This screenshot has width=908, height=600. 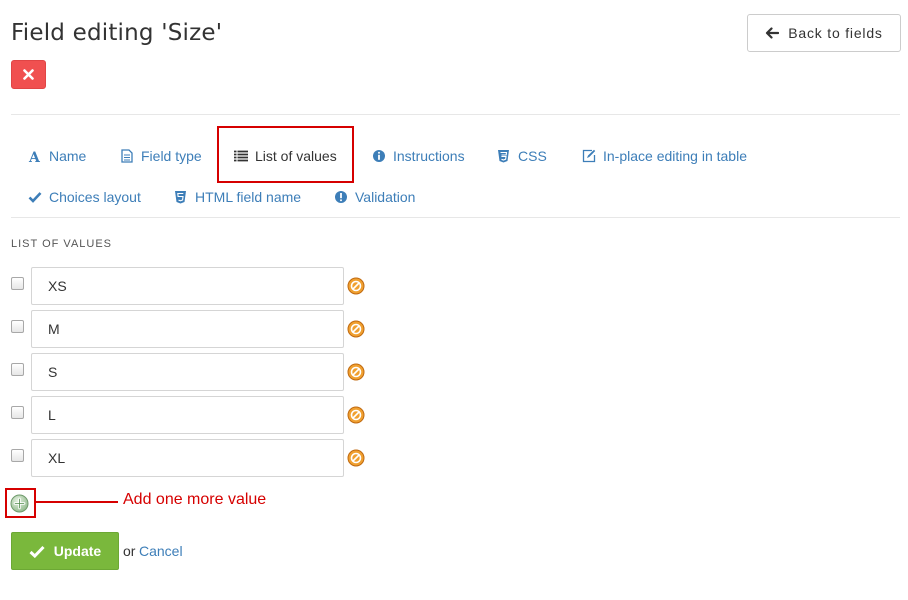 What do you see at coordinates (195, 499) in the screenshot?
I see `annotation-text: Add one more value` at bounding box center [195, 499].